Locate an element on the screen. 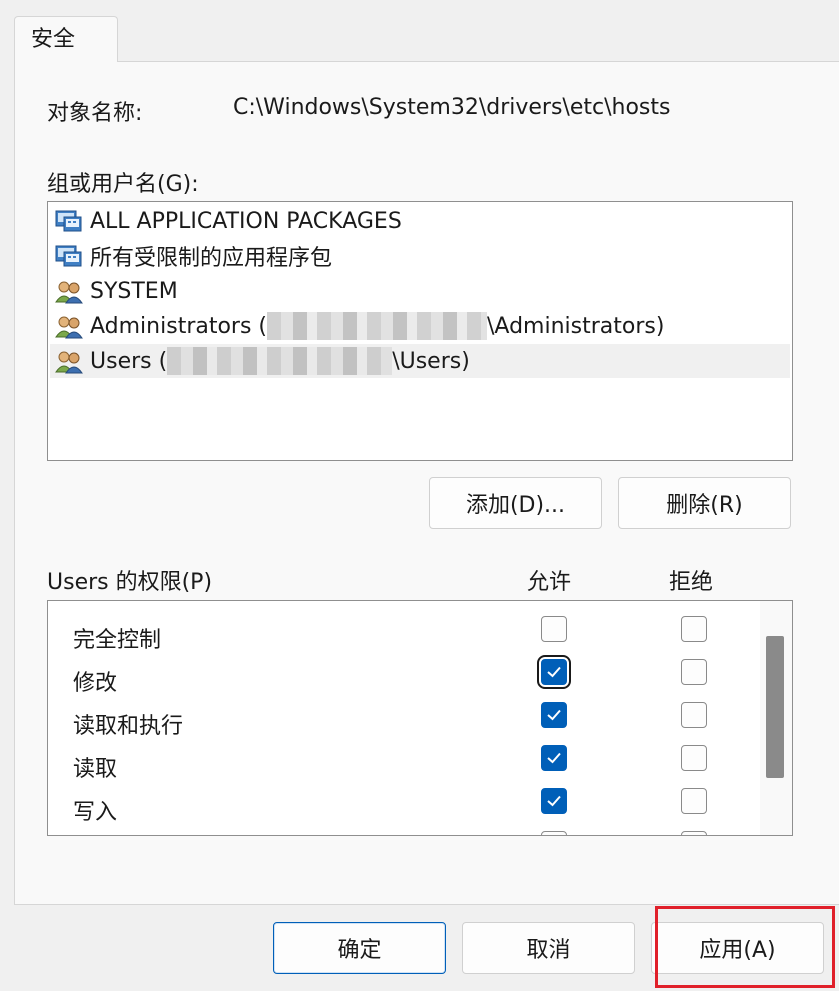 Image resolution: width=839 pixels, height=991 pixels. allow-header: 允许 is located at coordinates (549, 582).